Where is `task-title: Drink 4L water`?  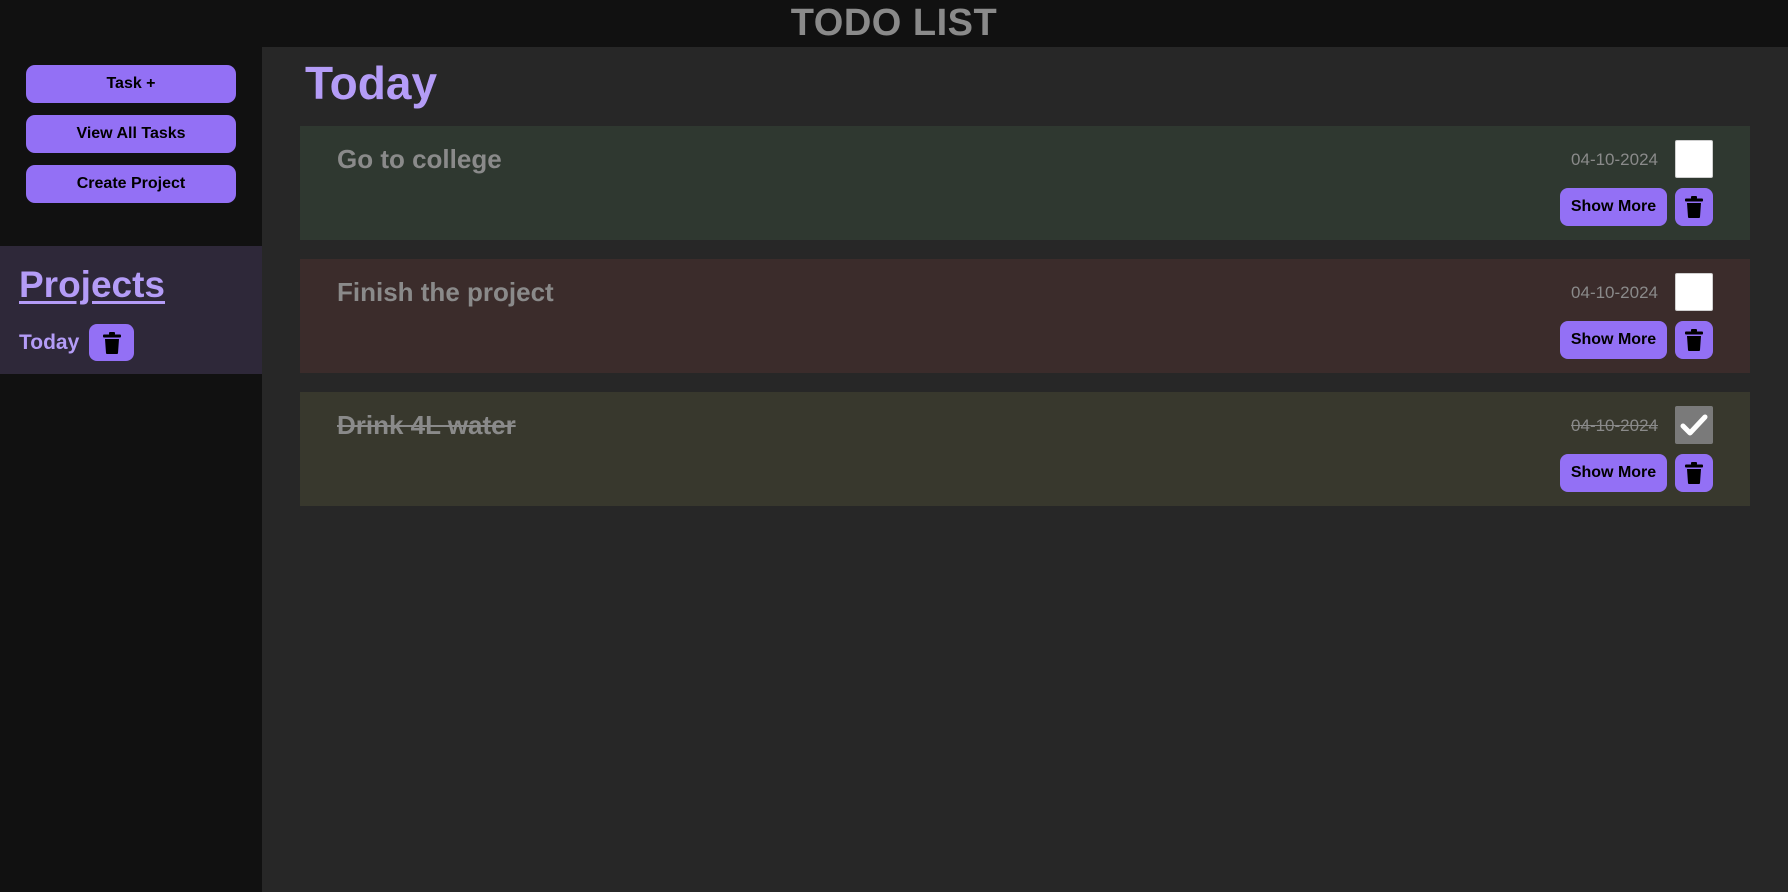 task-title: Drink 4L water is located at coordinates (426, 425).